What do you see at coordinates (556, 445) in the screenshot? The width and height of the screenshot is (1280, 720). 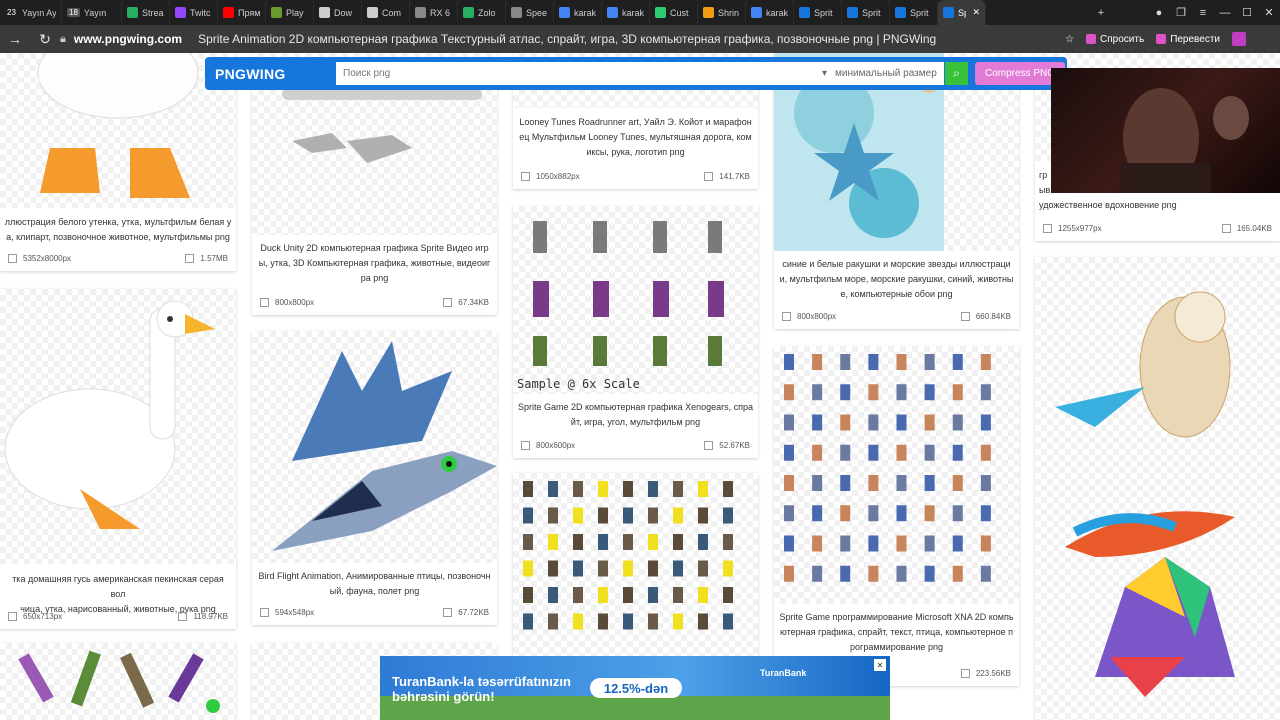 I see `card-dimensions: 800x600px` at bounding box center [556, 445].